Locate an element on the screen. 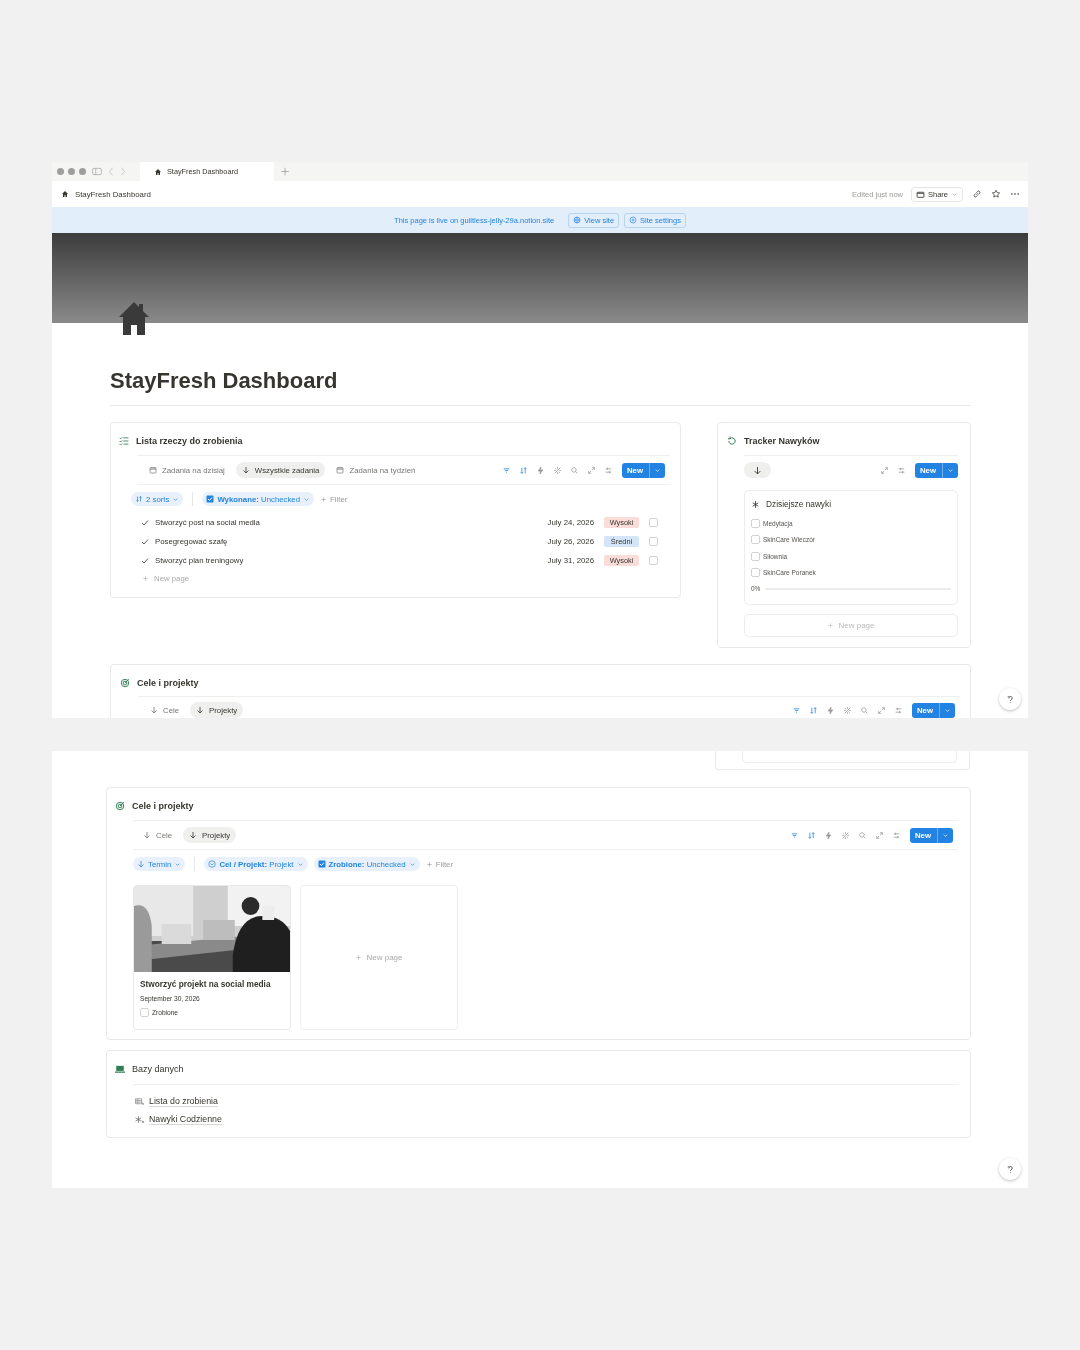 The image size is (1080, 1350). new-page-card: New page is located at coordinates (379, 957).